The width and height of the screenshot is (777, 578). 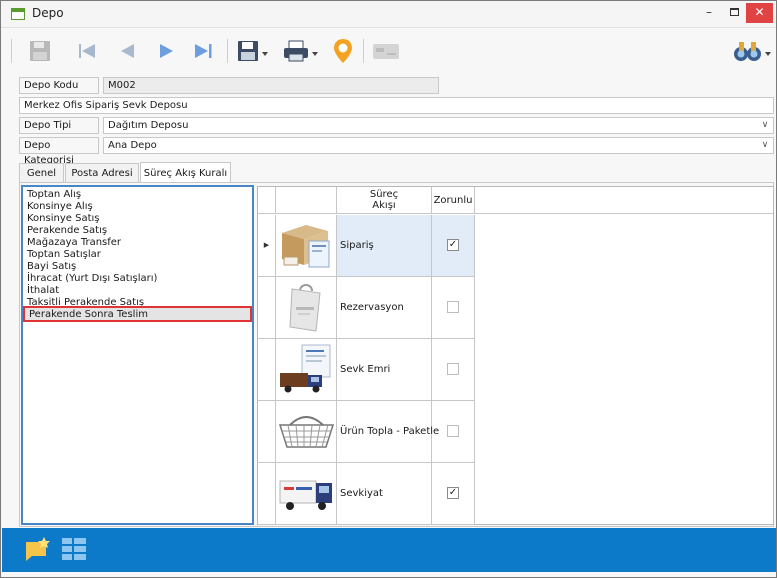 What do you see at coordinates (64, 254) in the screenshot?
I see `list-item: Toptan Satışlar` at bounding box center [64, 254].